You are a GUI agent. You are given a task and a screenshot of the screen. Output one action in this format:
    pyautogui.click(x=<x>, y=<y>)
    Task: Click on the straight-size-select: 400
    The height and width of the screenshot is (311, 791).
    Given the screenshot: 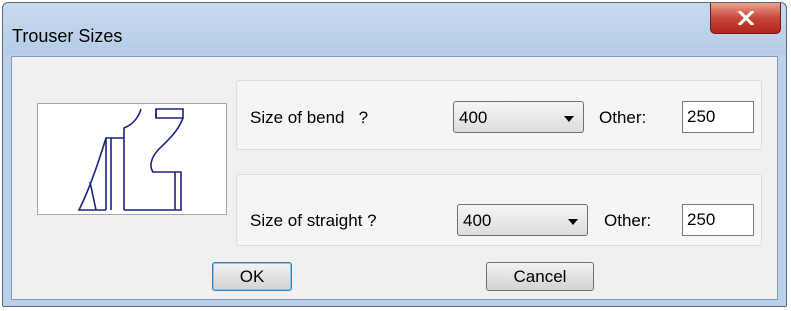 What is the action you would take?
    pyautogui.click(x=522, y=220)
    